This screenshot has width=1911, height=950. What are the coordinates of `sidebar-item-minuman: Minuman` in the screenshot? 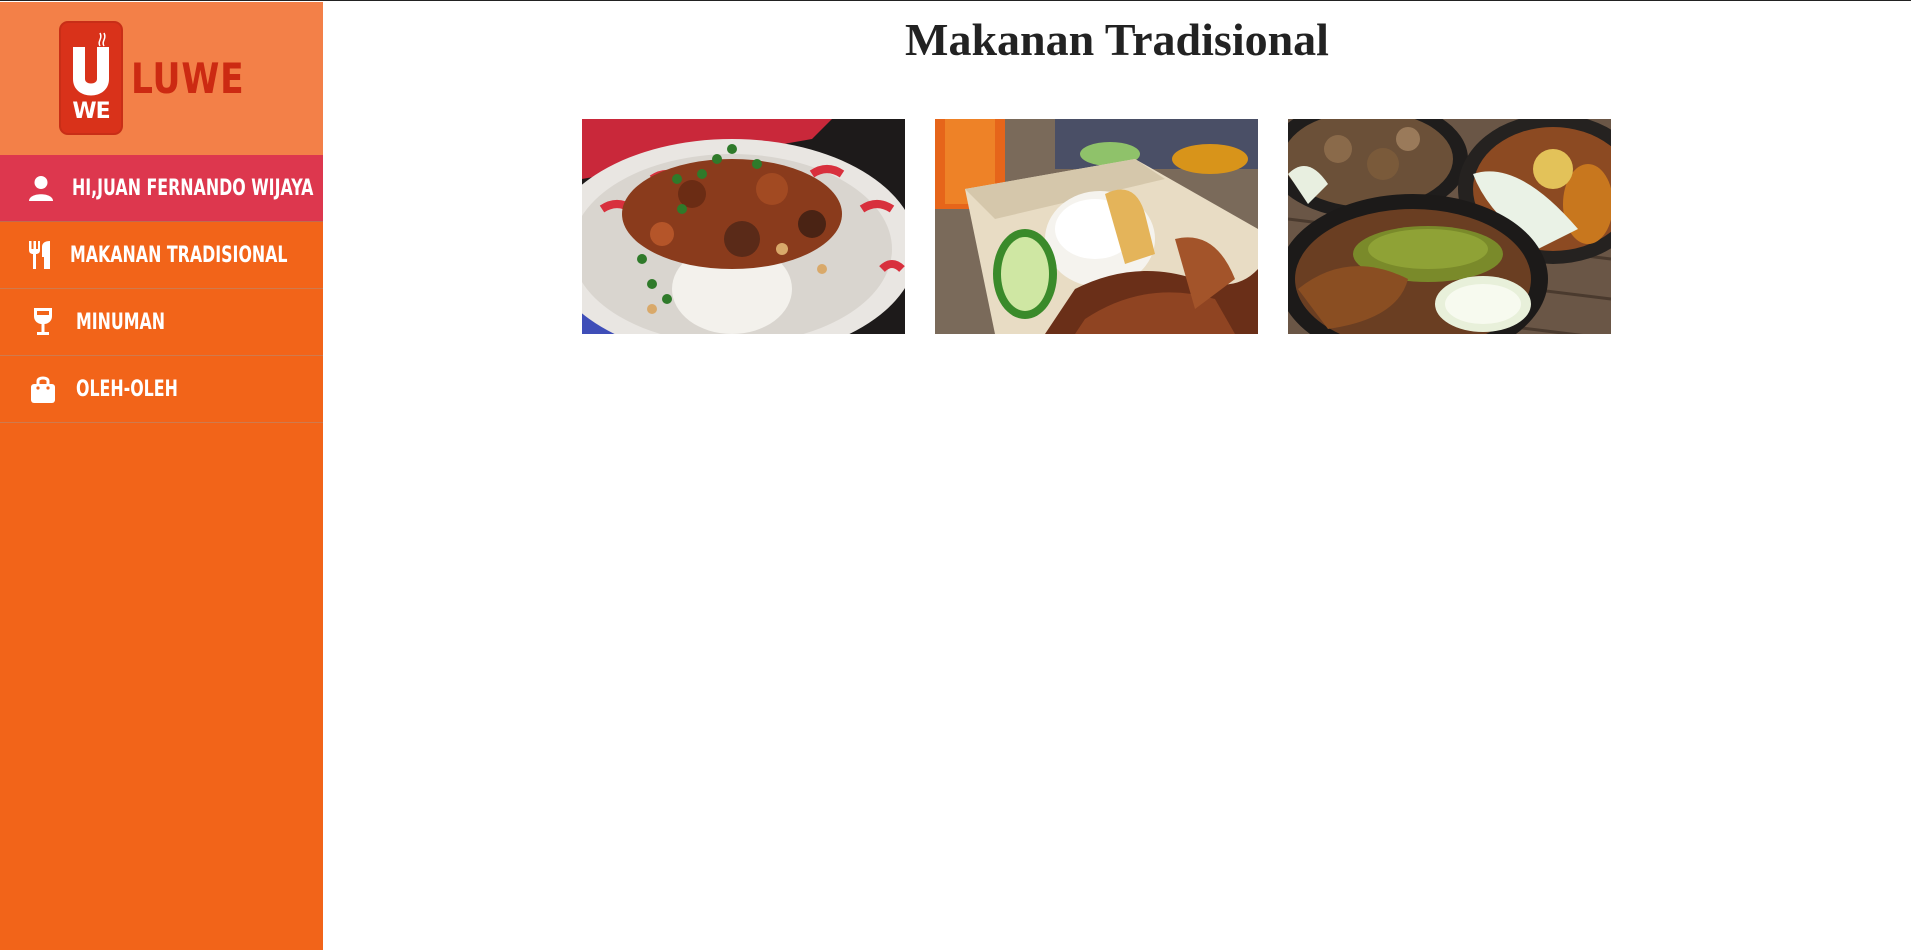 It's located at (161, 322).